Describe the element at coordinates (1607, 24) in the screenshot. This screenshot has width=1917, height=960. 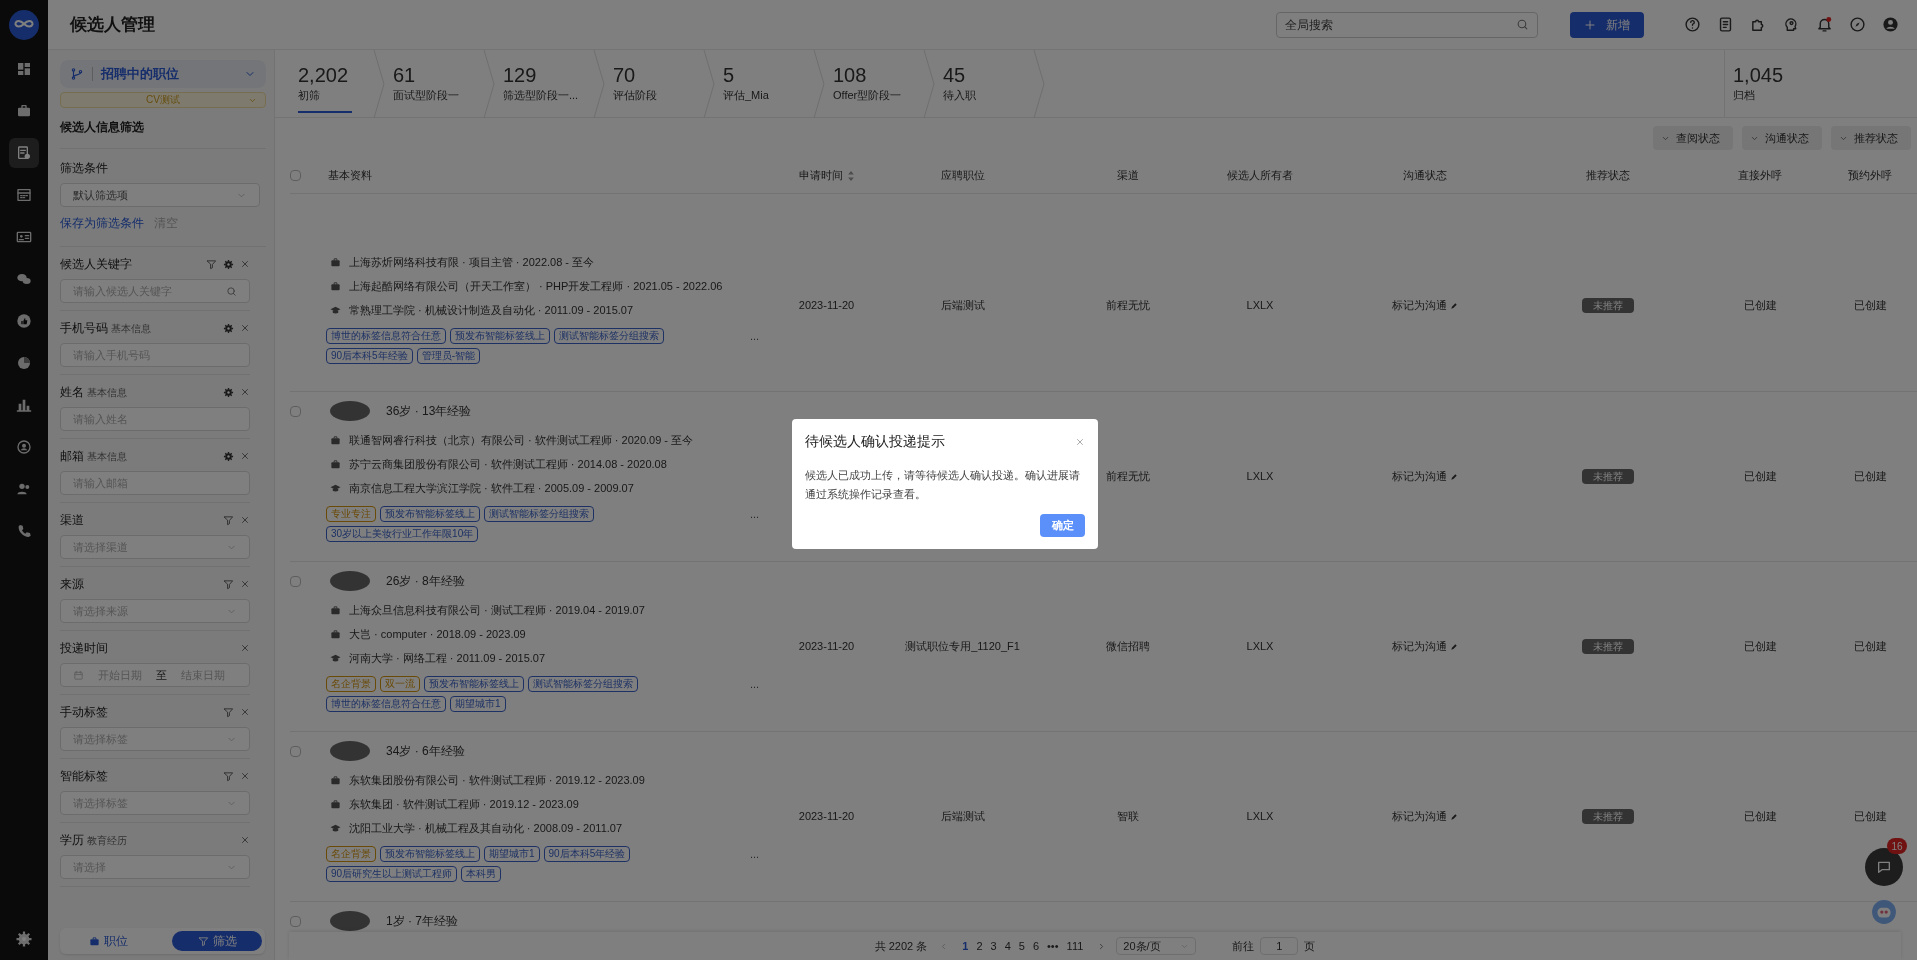
I see `add-button: 新增` at that location.